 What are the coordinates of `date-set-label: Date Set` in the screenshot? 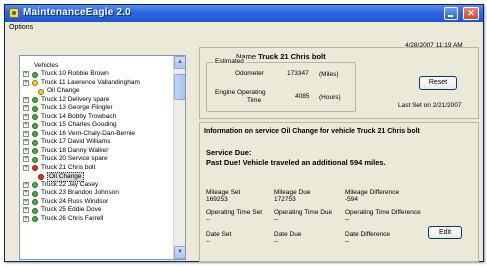 It's located at (219, 234).